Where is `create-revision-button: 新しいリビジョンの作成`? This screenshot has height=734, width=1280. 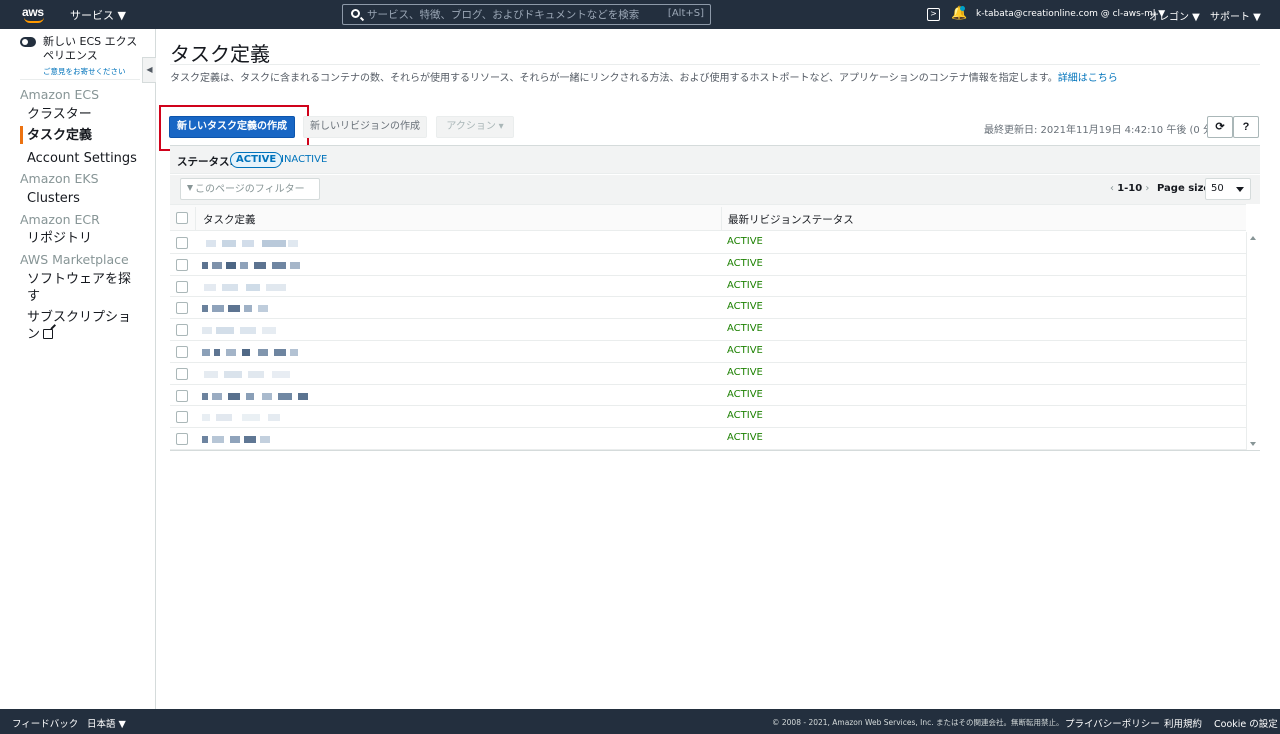
create-revision-button: 新しいリビジョンの作成 is located at coordinates (365, 127).